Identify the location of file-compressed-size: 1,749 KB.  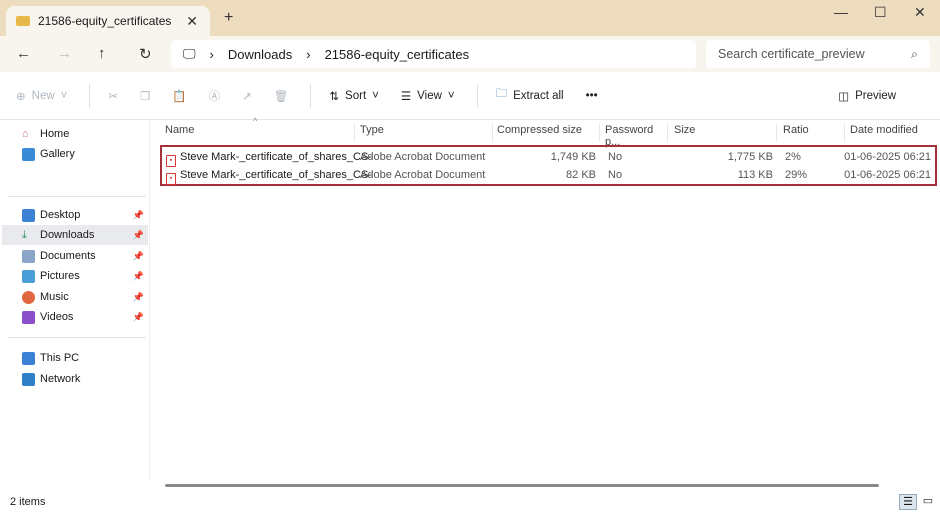
(573, 157).